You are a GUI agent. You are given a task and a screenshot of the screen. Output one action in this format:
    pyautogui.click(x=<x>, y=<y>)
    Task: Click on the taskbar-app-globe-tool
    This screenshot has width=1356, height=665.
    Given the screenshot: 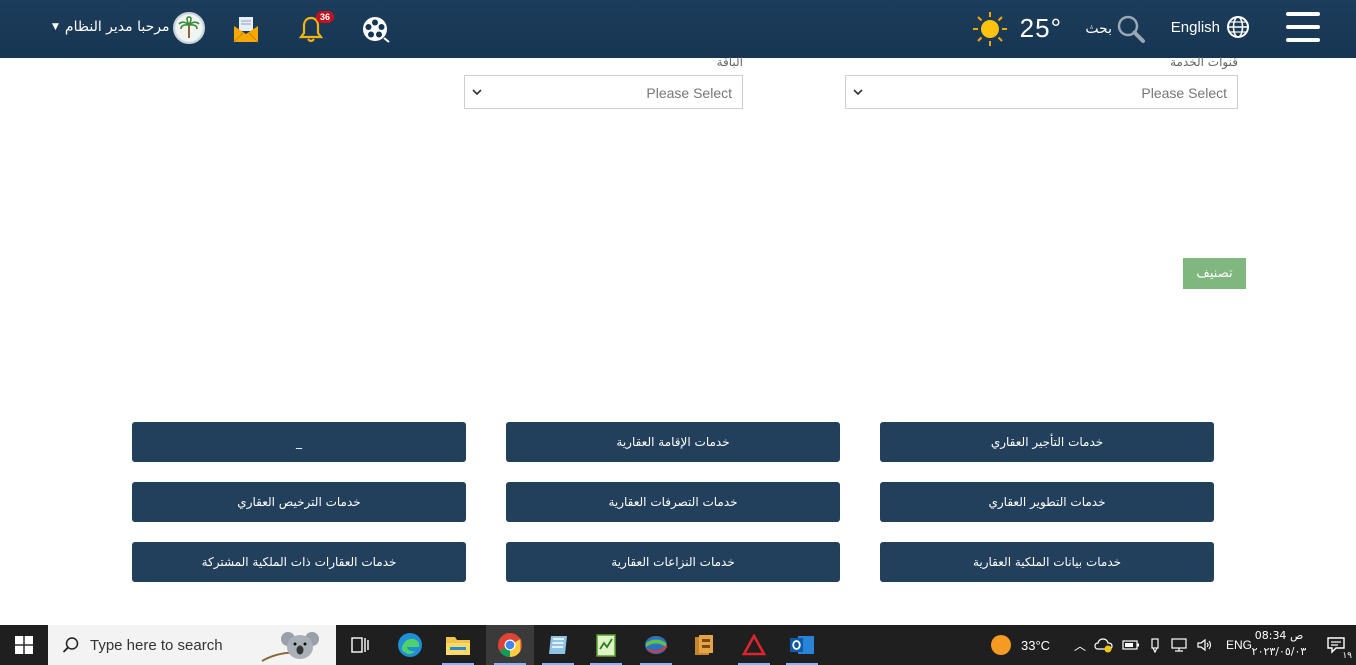 What is the action you would take?
    pyautogui.click(x=656, y=645)
    